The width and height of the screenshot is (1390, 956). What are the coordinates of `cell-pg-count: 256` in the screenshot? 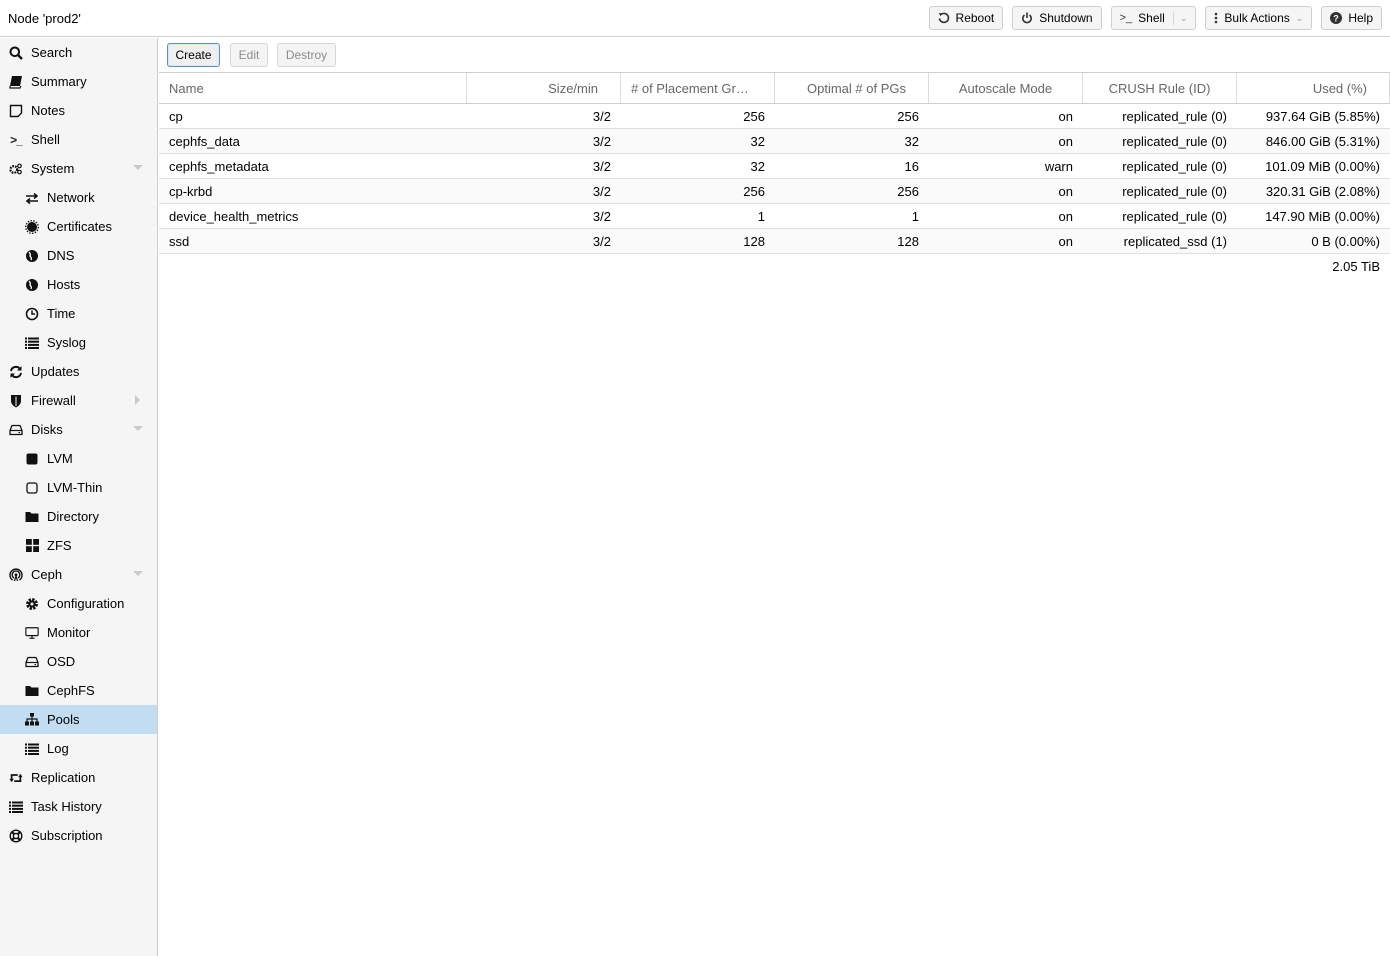 It's located at (754, 116).